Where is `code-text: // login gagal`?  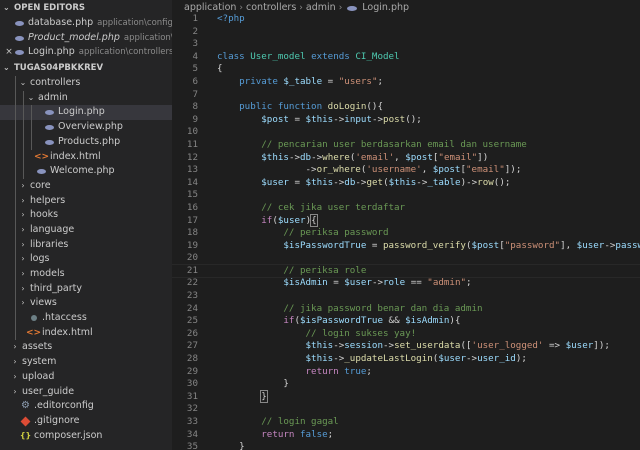
code-text: // login gagal is located at coordinates (428, 422).